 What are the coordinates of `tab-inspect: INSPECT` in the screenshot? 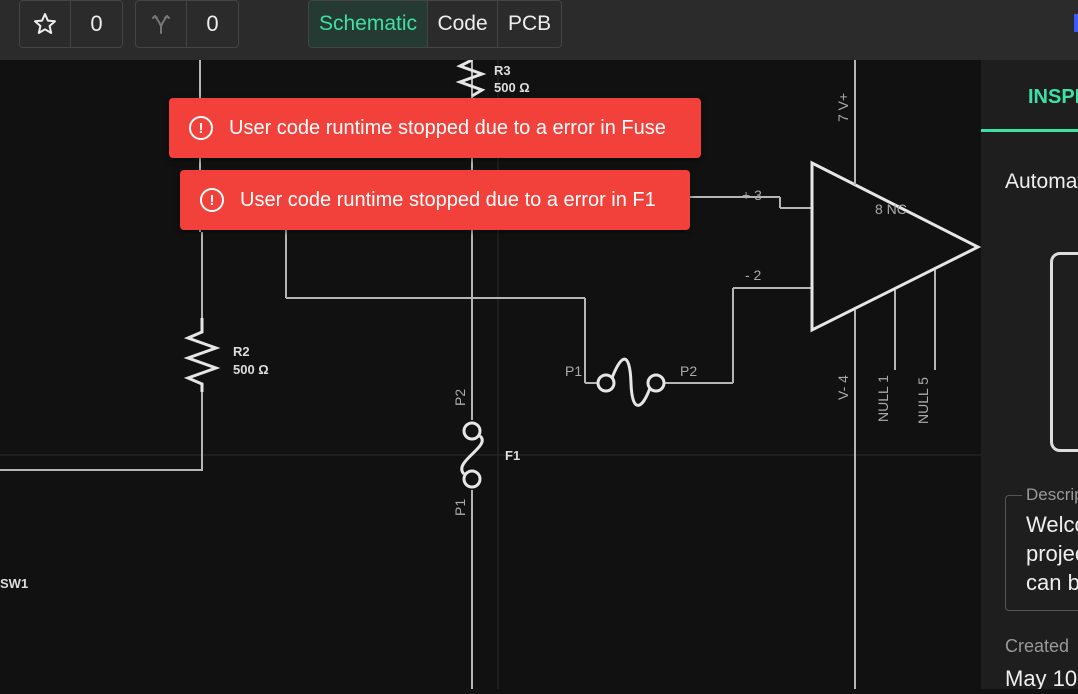 It's located at (1029, 96).